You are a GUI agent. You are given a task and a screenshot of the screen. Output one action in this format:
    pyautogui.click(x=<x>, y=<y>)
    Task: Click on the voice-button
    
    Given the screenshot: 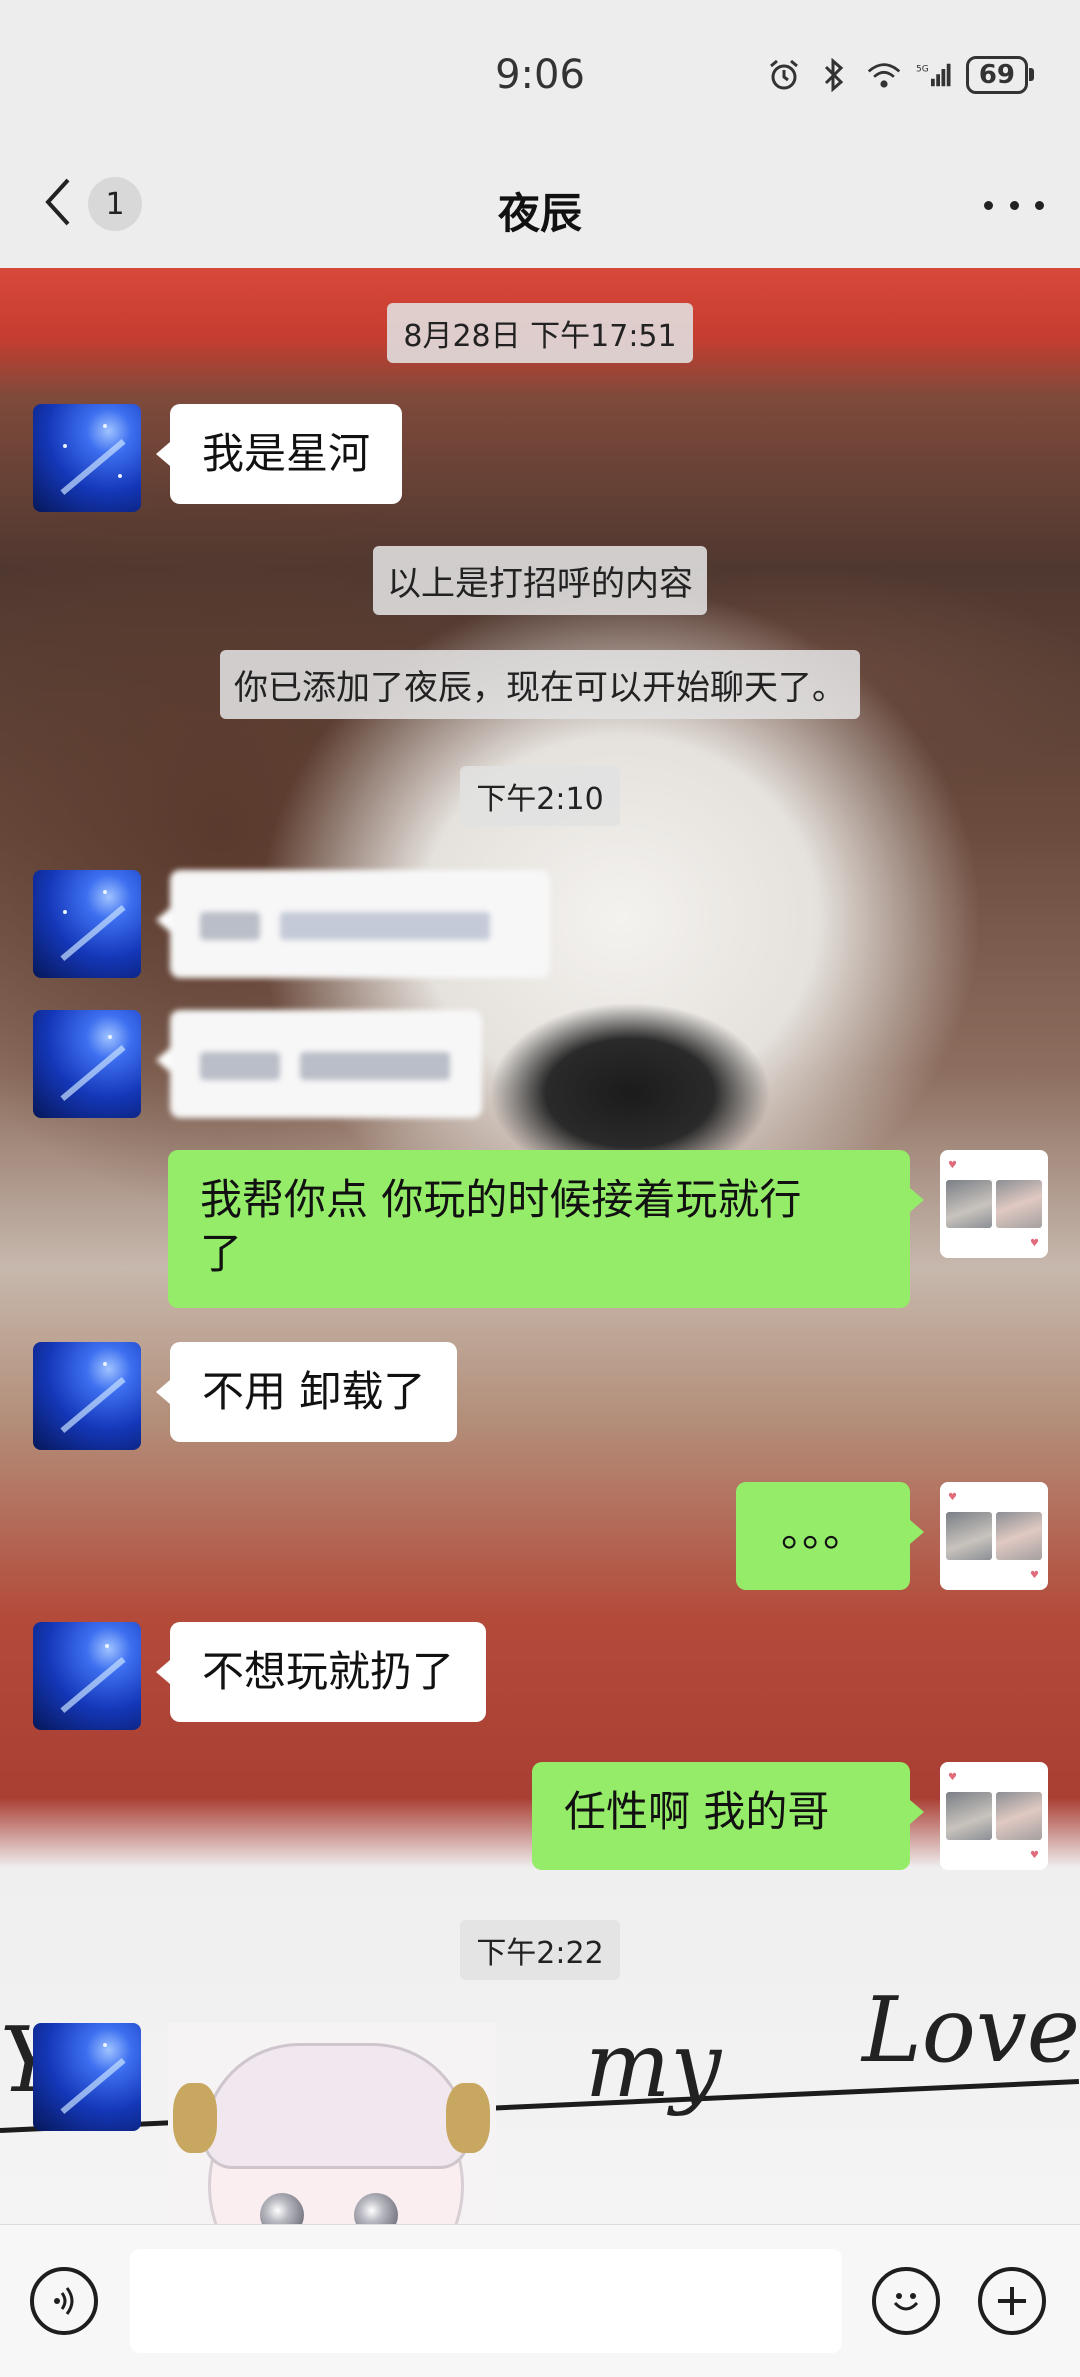 What is the action you would take?
    pyautogui.click(x=64, y=2301)
    